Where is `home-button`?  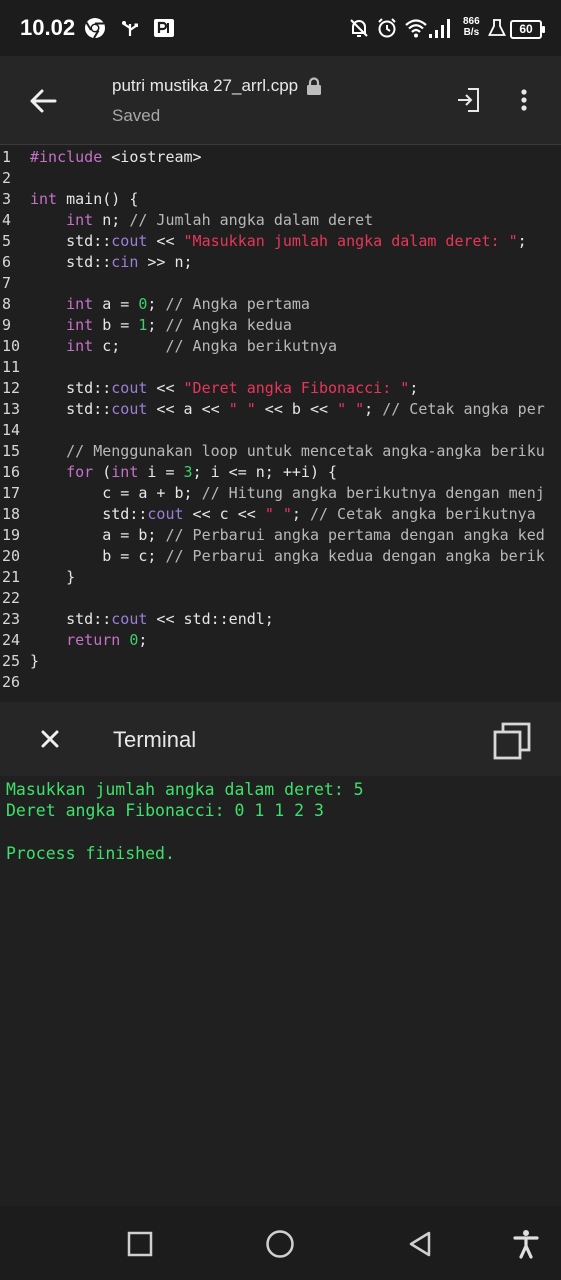
home-button is located at coordinates (280, 1244).